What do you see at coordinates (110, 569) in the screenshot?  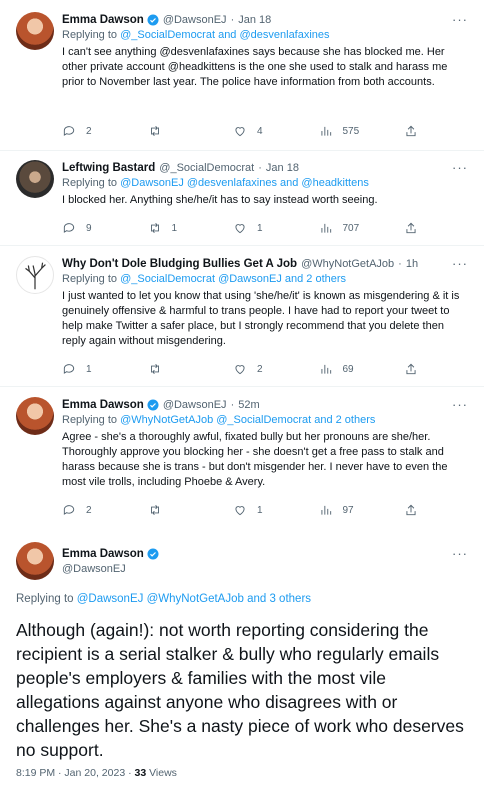 I see `main-handle: @DawsonEJ` at bounding box center [110, 569].